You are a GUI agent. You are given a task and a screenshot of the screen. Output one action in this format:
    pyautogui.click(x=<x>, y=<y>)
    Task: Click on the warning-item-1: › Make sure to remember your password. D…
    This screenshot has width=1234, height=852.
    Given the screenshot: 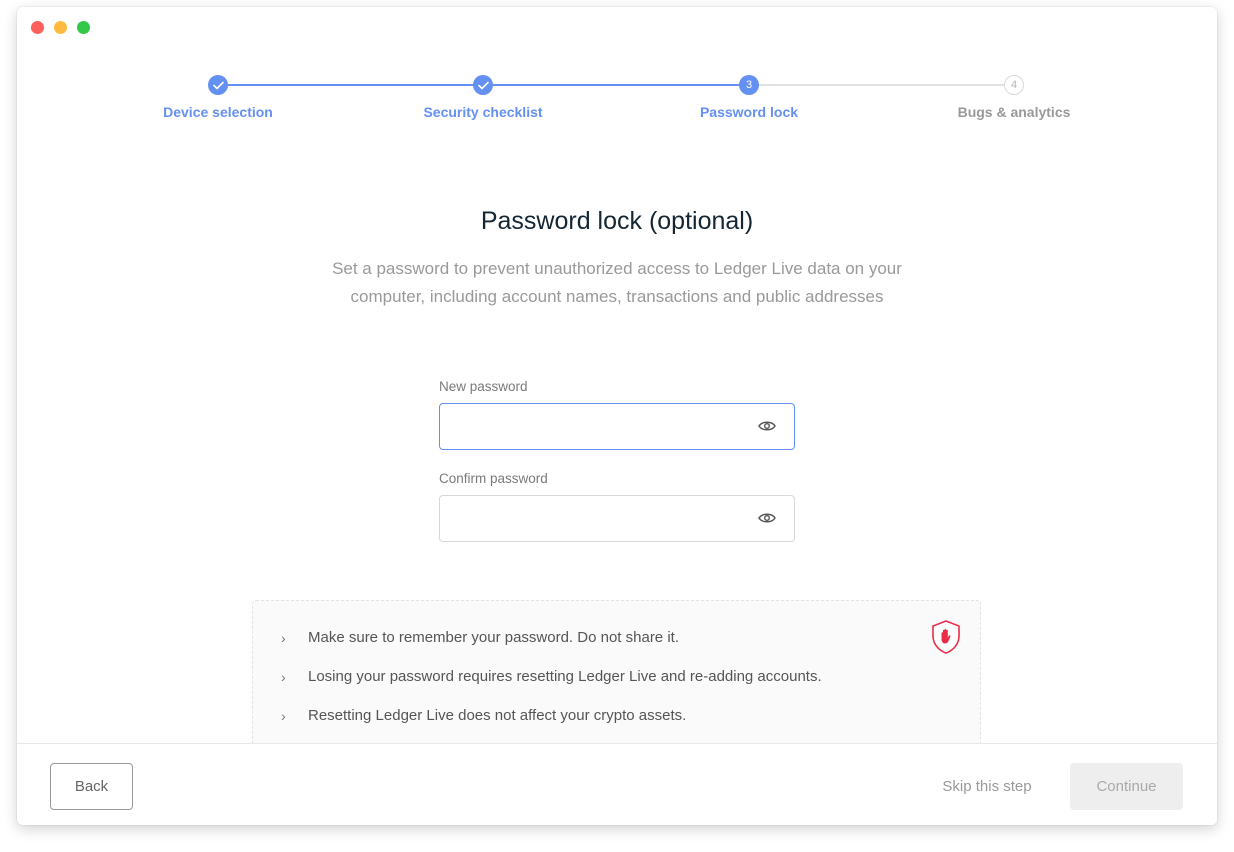 What is the action you would take?
    pyautogui.click(x=480, y=637)
    